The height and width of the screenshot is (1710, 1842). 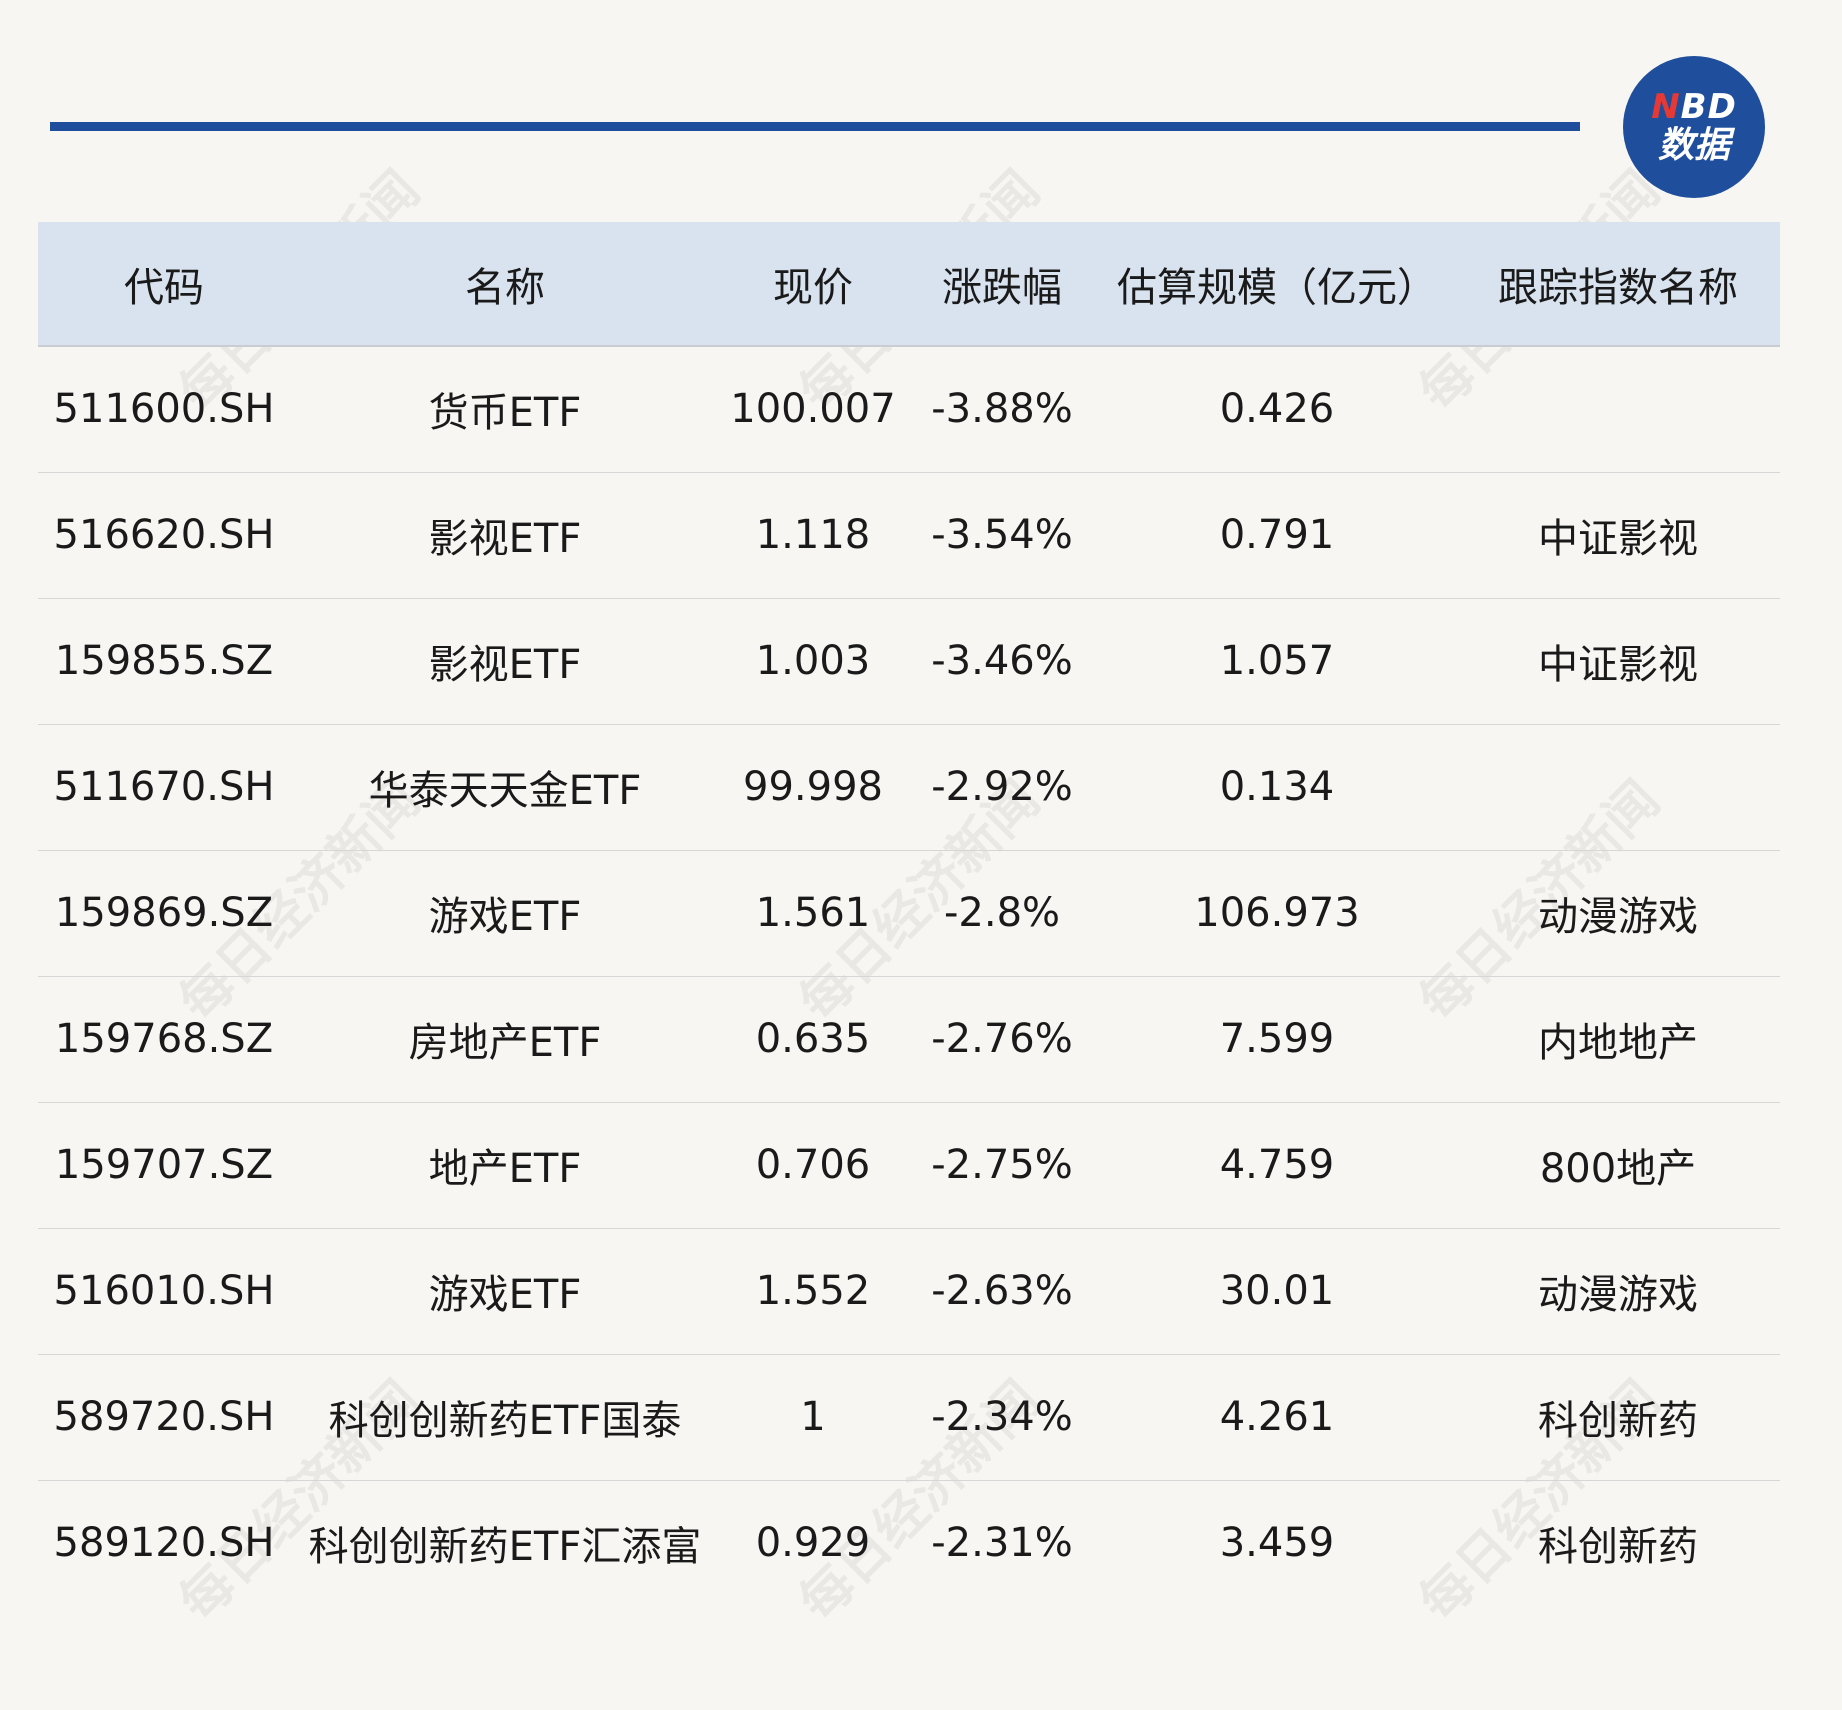 What do you see at coordinates (813, 913) in the screenshot?
I see `cell-price: 1.561` at bounding box center [813, 913].